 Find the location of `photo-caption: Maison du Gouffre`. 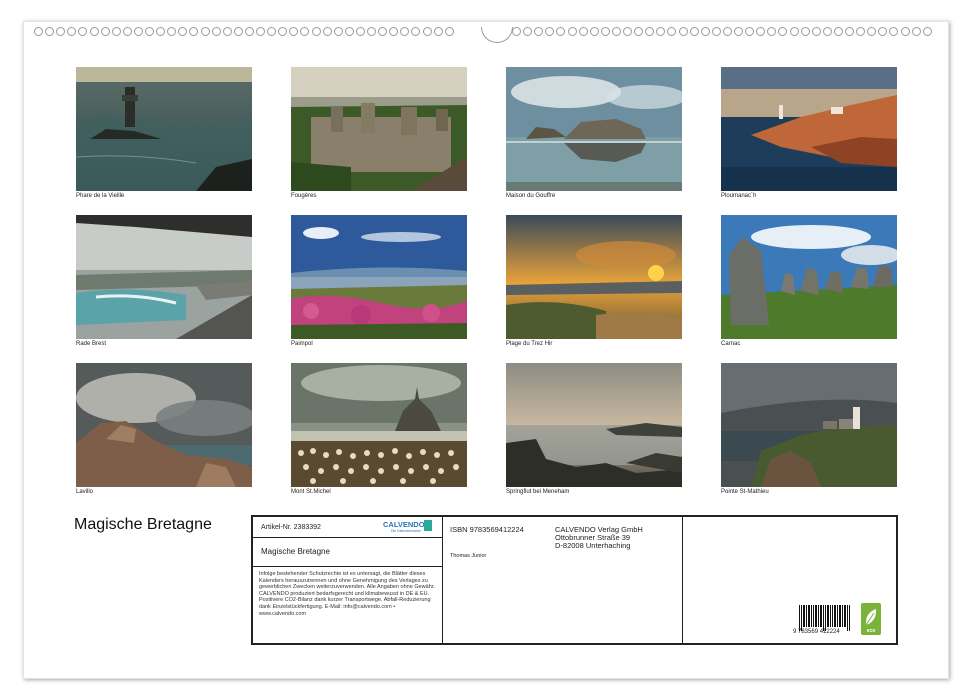

photo-caption: Maison du Gouffre is located at coordinates (531, 196).